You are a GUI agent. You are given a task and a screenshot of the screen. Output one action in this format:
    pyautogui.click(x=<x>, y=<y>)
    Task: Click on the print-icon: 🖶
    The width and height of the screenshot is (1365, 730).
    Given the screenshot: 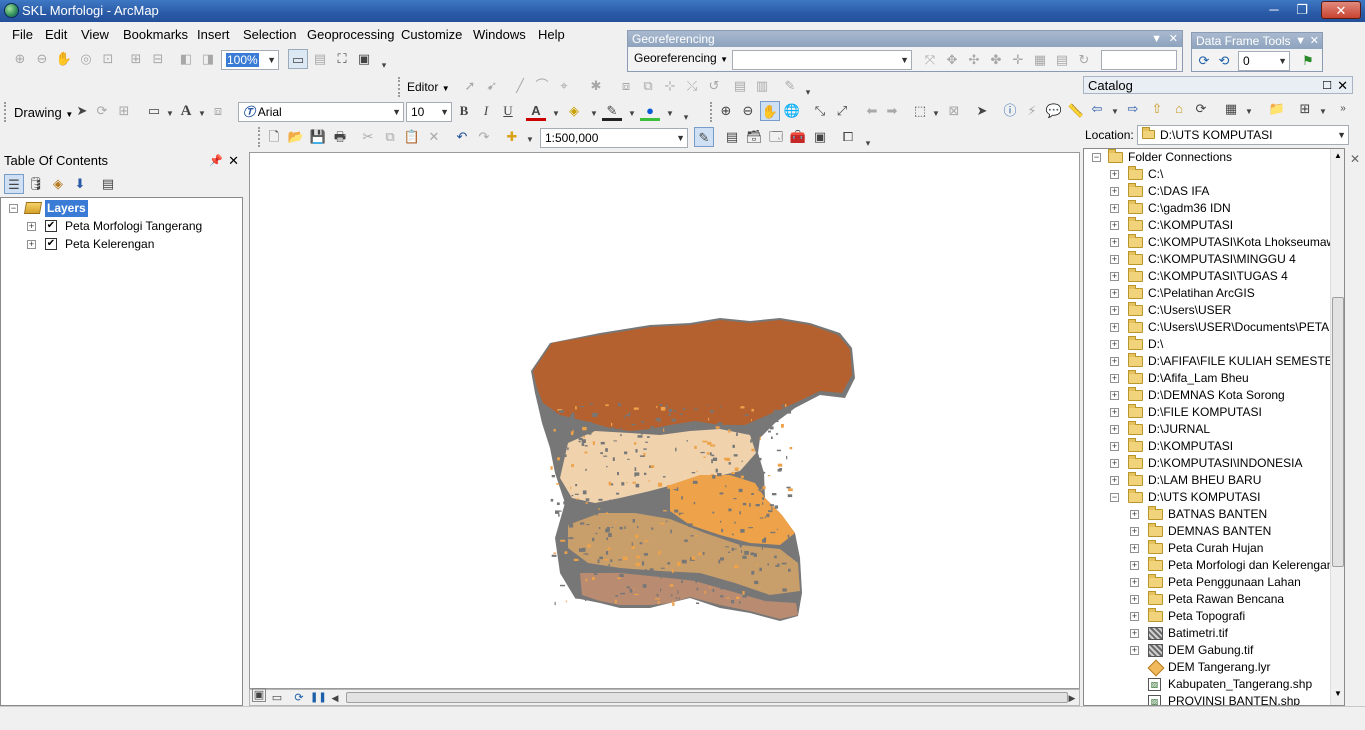 What is the action you would take?
    pyautogui.click(x=340, y=137)
    